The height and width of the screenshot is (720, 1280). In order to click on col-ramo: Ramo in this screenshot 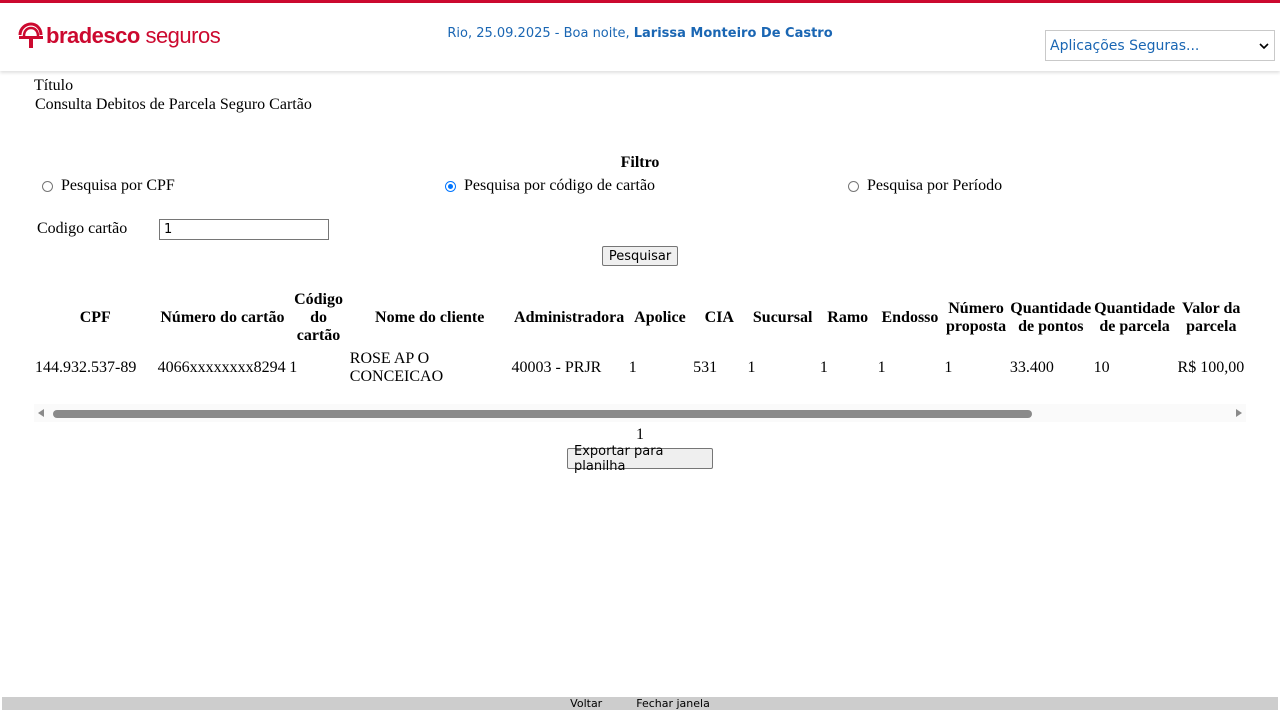, I will do `click(848, 317)`.